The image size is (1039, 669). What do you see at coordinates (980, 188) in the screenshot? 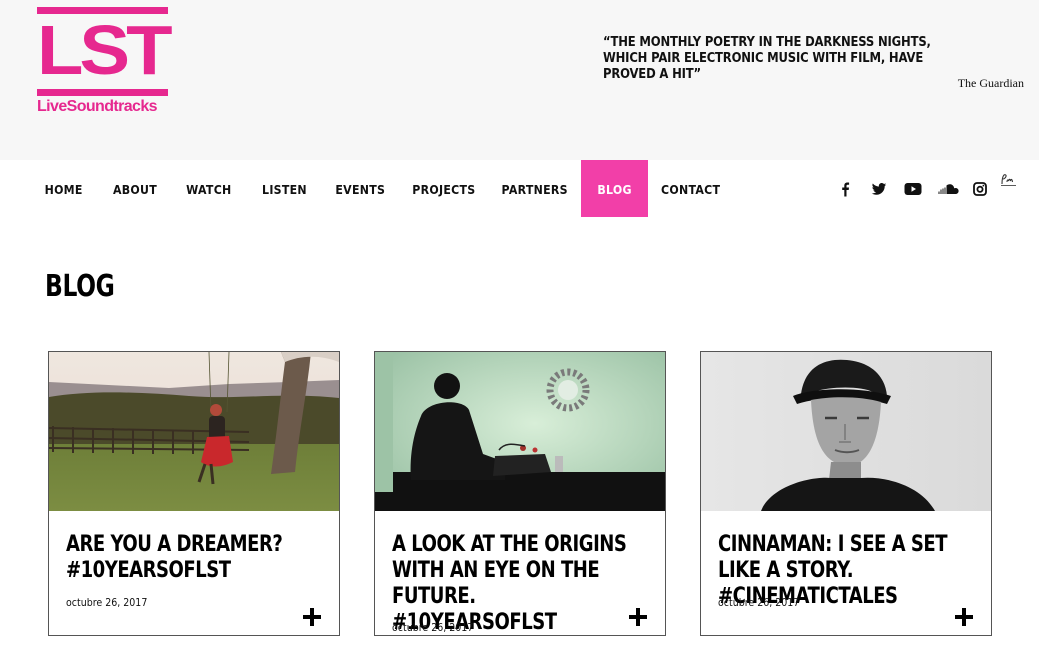
I see `instagram-icon` at bounding box center [980, 188].